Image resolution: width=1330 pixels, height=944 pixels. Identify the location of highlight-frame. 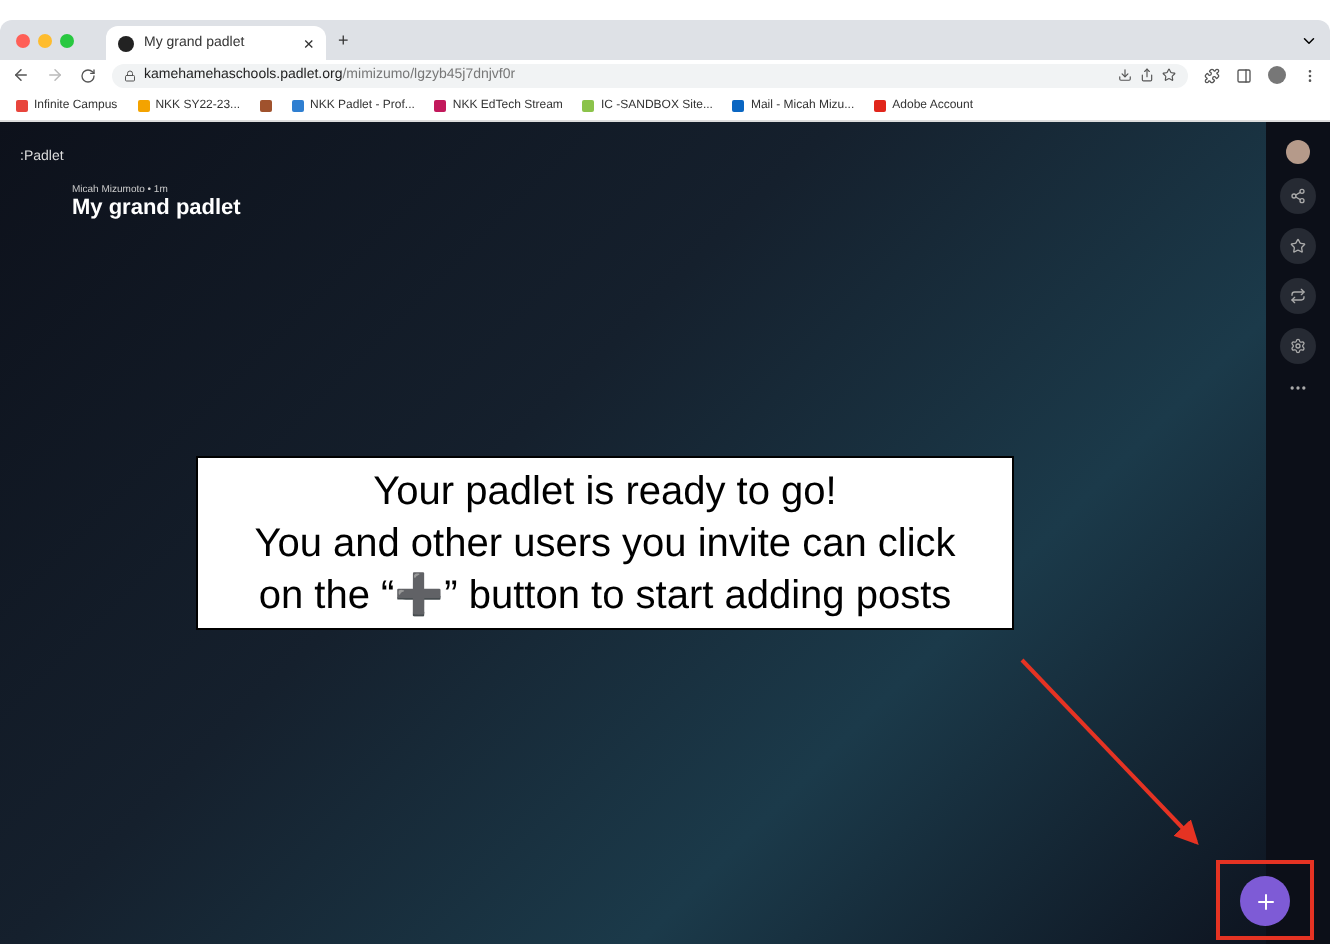
(1265, 900).